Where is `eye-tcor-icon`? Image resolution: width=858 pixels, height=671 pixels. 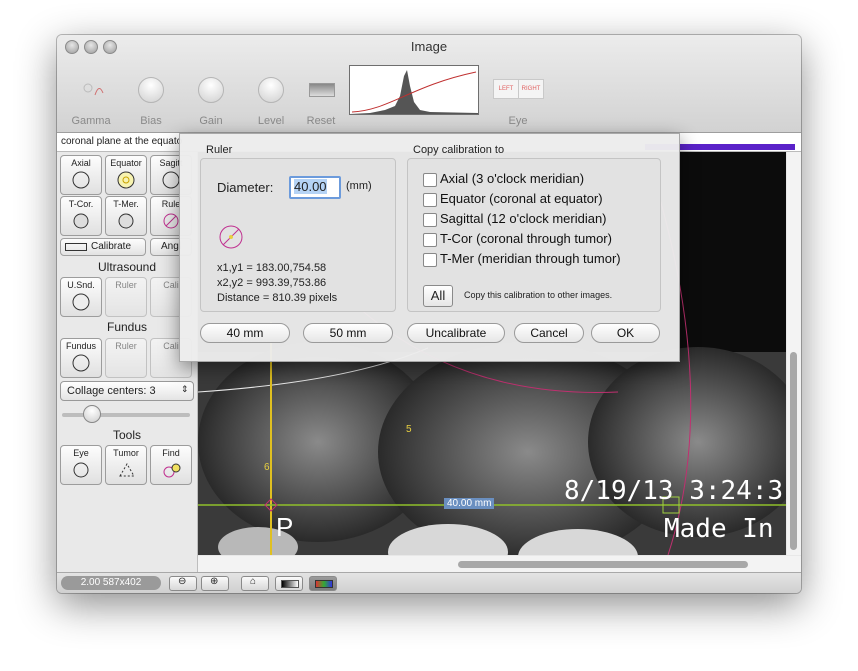 eye-tcor-icon is located at coordinates (81, 221).